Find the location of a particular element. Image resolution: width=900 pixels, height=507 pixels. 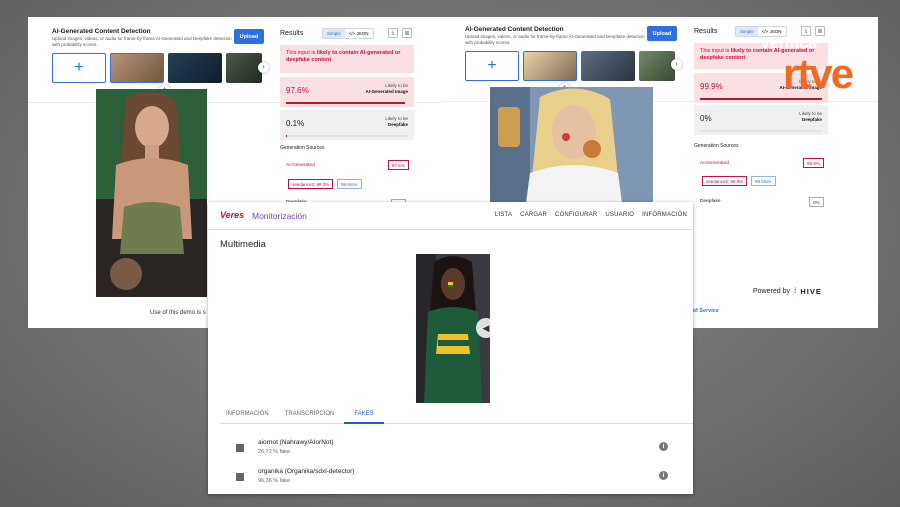

deepfake-pill: 0% is located at coordinates (816, 202).